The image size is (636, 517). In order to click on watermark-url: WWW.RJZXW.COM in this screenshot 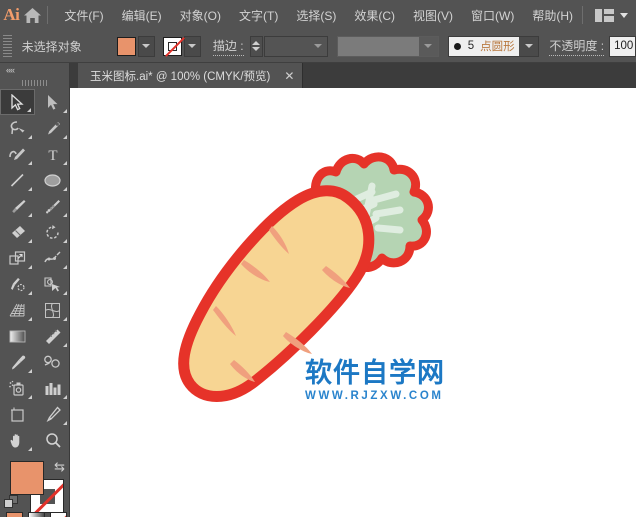, I will do `click(374, 396)`.